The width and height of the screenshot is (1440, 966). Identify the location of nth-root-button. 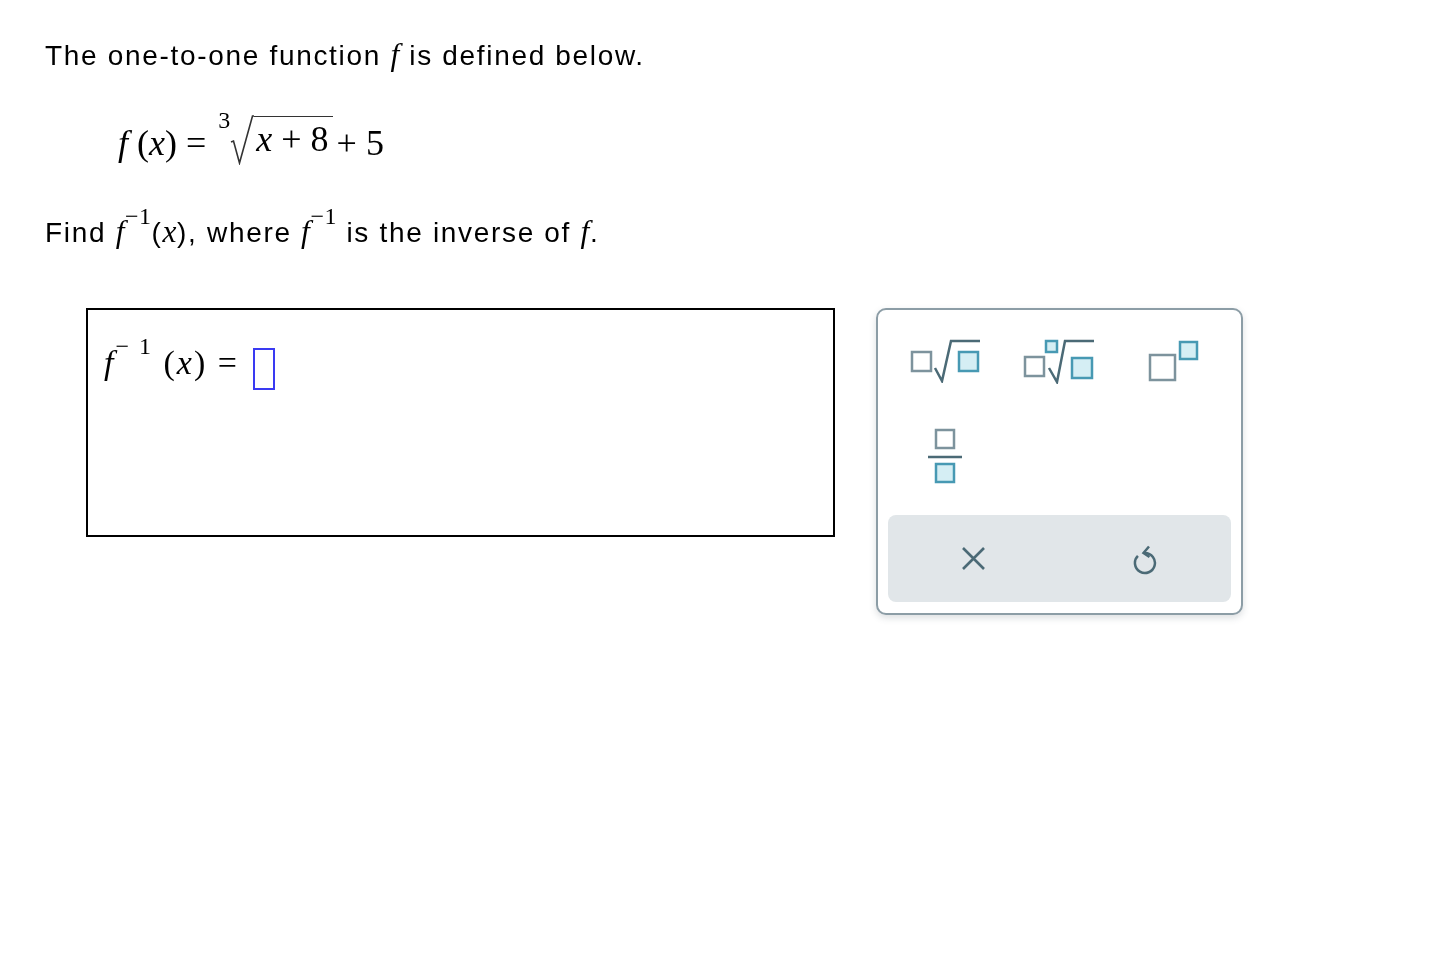
(1059, 360).